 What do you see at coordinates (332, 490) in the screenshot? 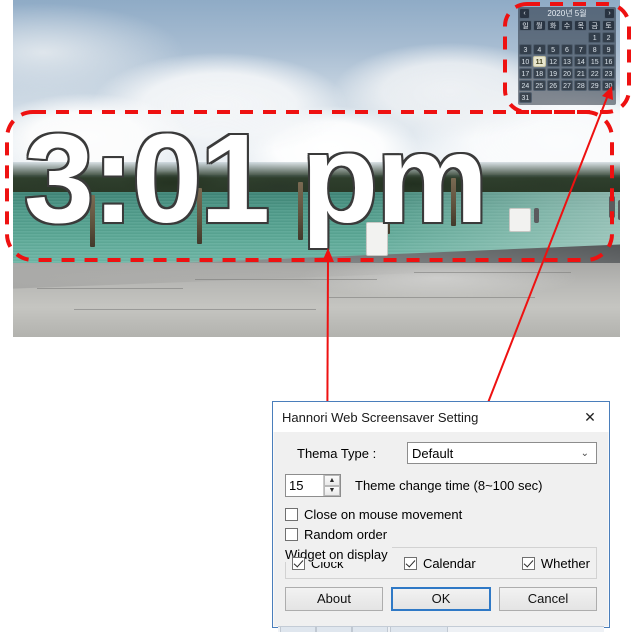
I see `stepper-down-icon: ▼` at bounding box center [332, 490].